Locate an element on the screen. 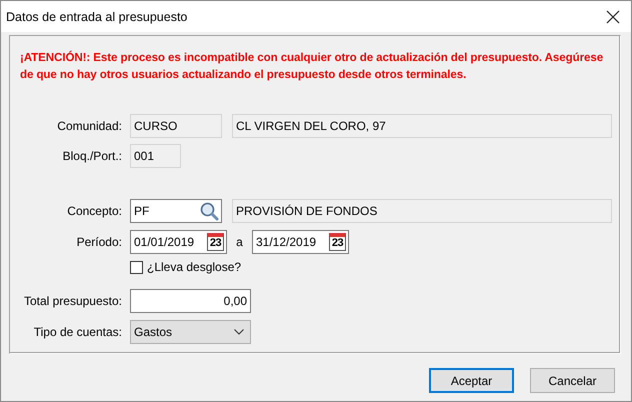  chevron-down-icon is located at coordinates (239, 332).